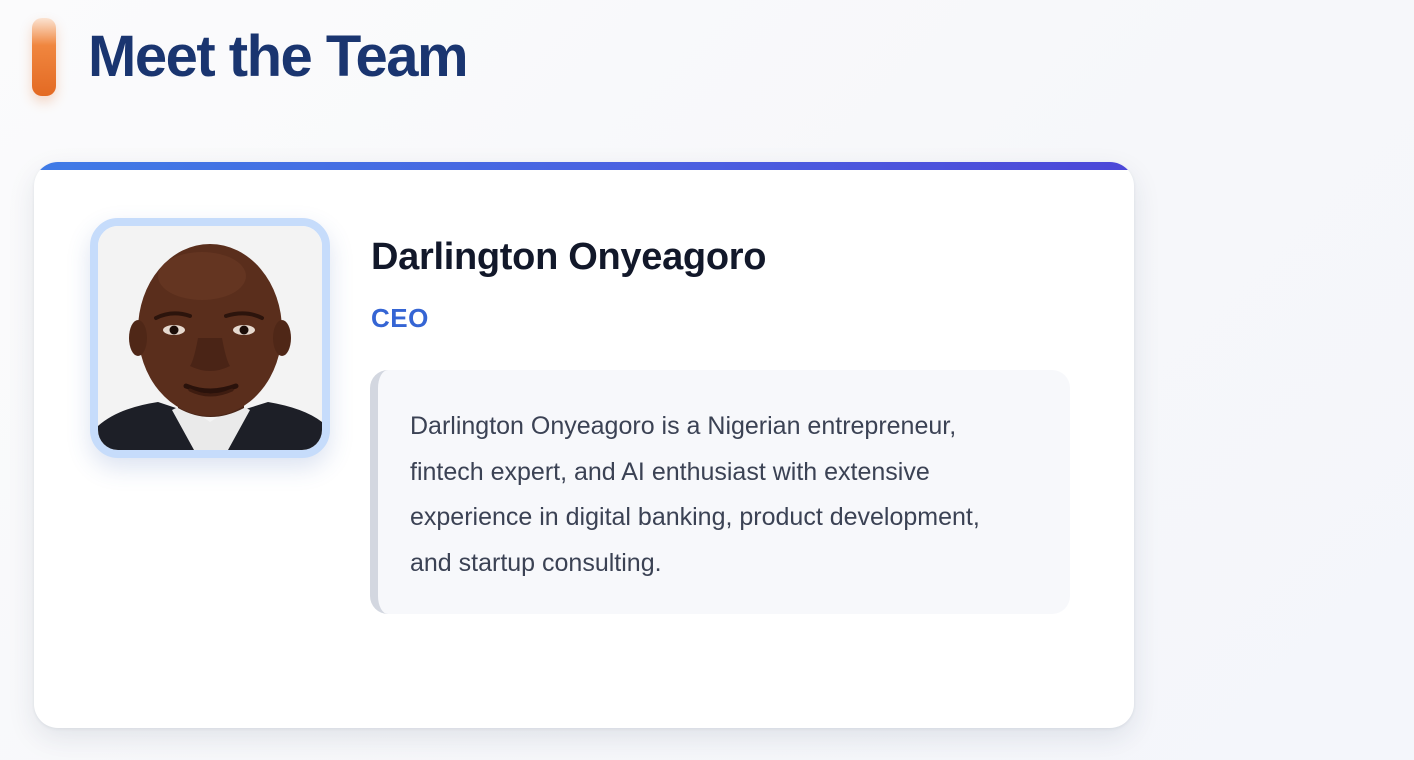  I want to click on member-photo, so click(210, 338).